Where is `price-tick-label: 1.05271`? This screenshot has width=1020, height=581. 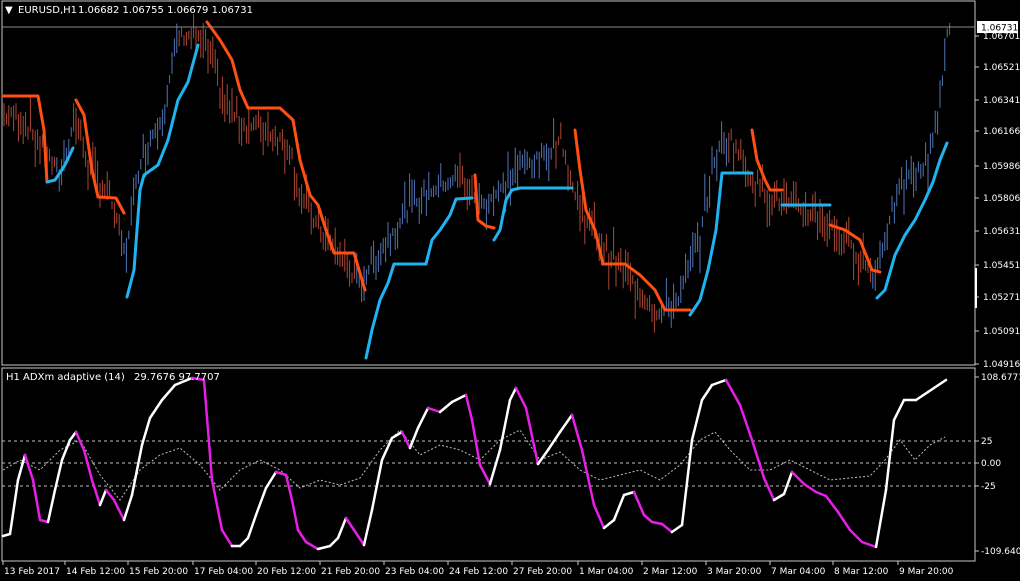
price-tick-label: 1.05271 is located at coordinates (1001, 298).